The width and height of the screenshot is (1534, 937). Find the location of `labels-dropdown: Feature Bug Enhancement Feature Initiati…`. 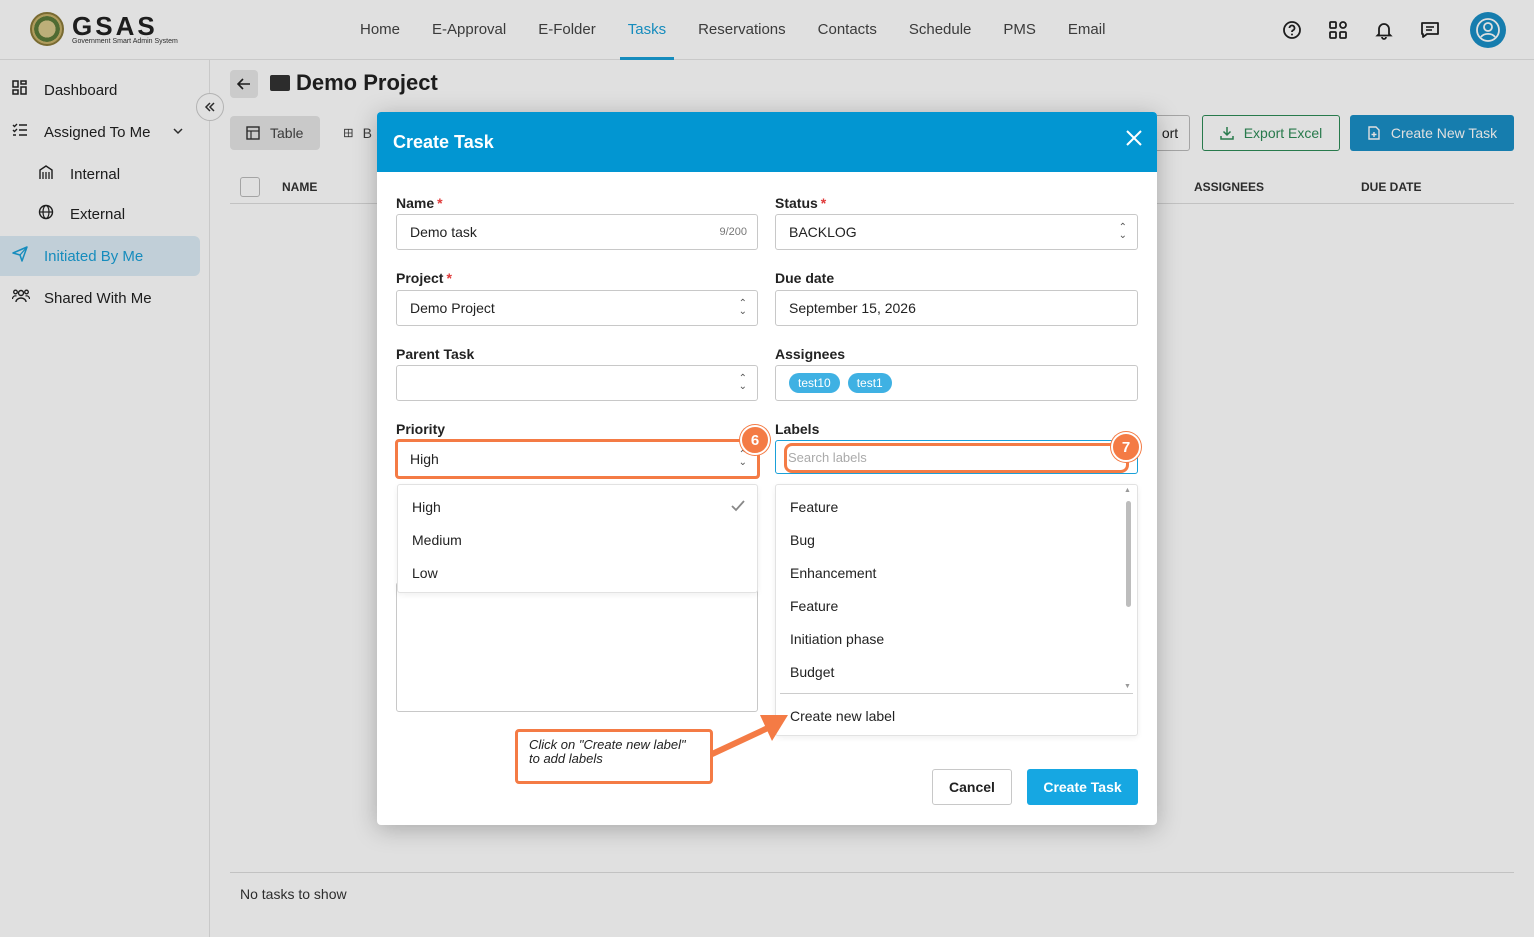

labels-dropdown: Feature Bug Enhancement Feature Initiati… is located at coordinates (956, 610).